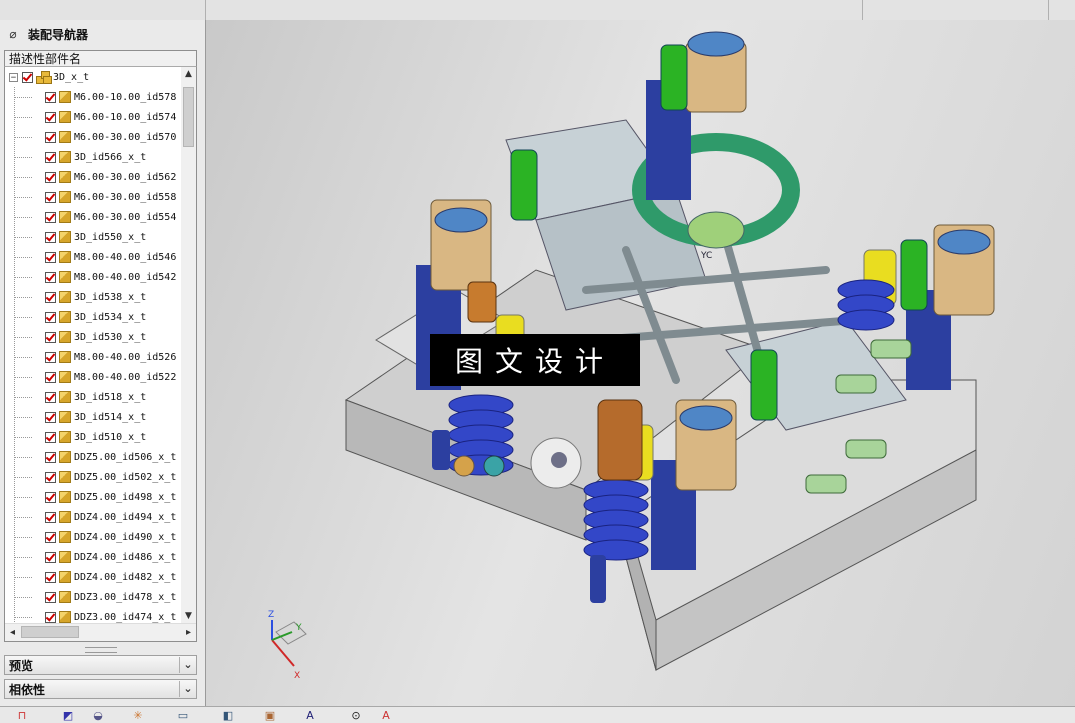 This screenshot has width=1075, height=723. Describe the element at coordinates (188, 74) in the screenshot. I see `scroll-up-icon: ▲` at that location.